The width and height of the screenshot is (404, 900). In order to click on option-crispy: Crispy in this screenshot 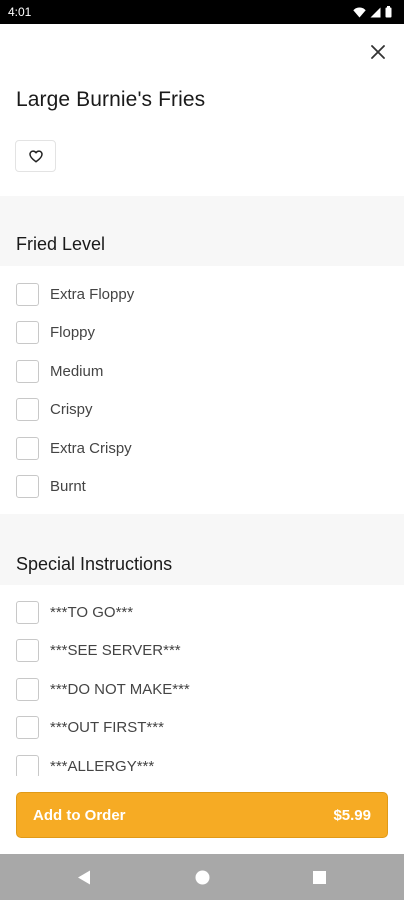, I will do `click(54, 409)`.